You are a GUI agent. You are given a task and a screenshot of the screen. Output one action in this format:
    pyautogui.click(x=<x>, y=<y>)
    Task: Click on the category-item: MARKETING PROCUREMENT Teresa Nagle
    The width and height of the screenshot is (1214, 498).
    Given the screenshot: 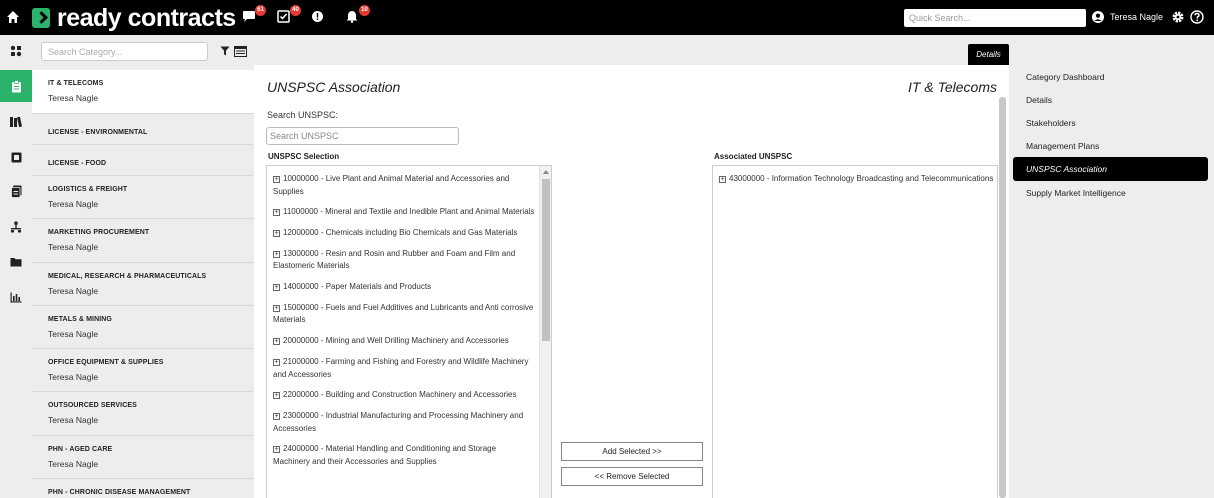 What is the action you would take?
    pyautogui.click(x=143, y=241)
    